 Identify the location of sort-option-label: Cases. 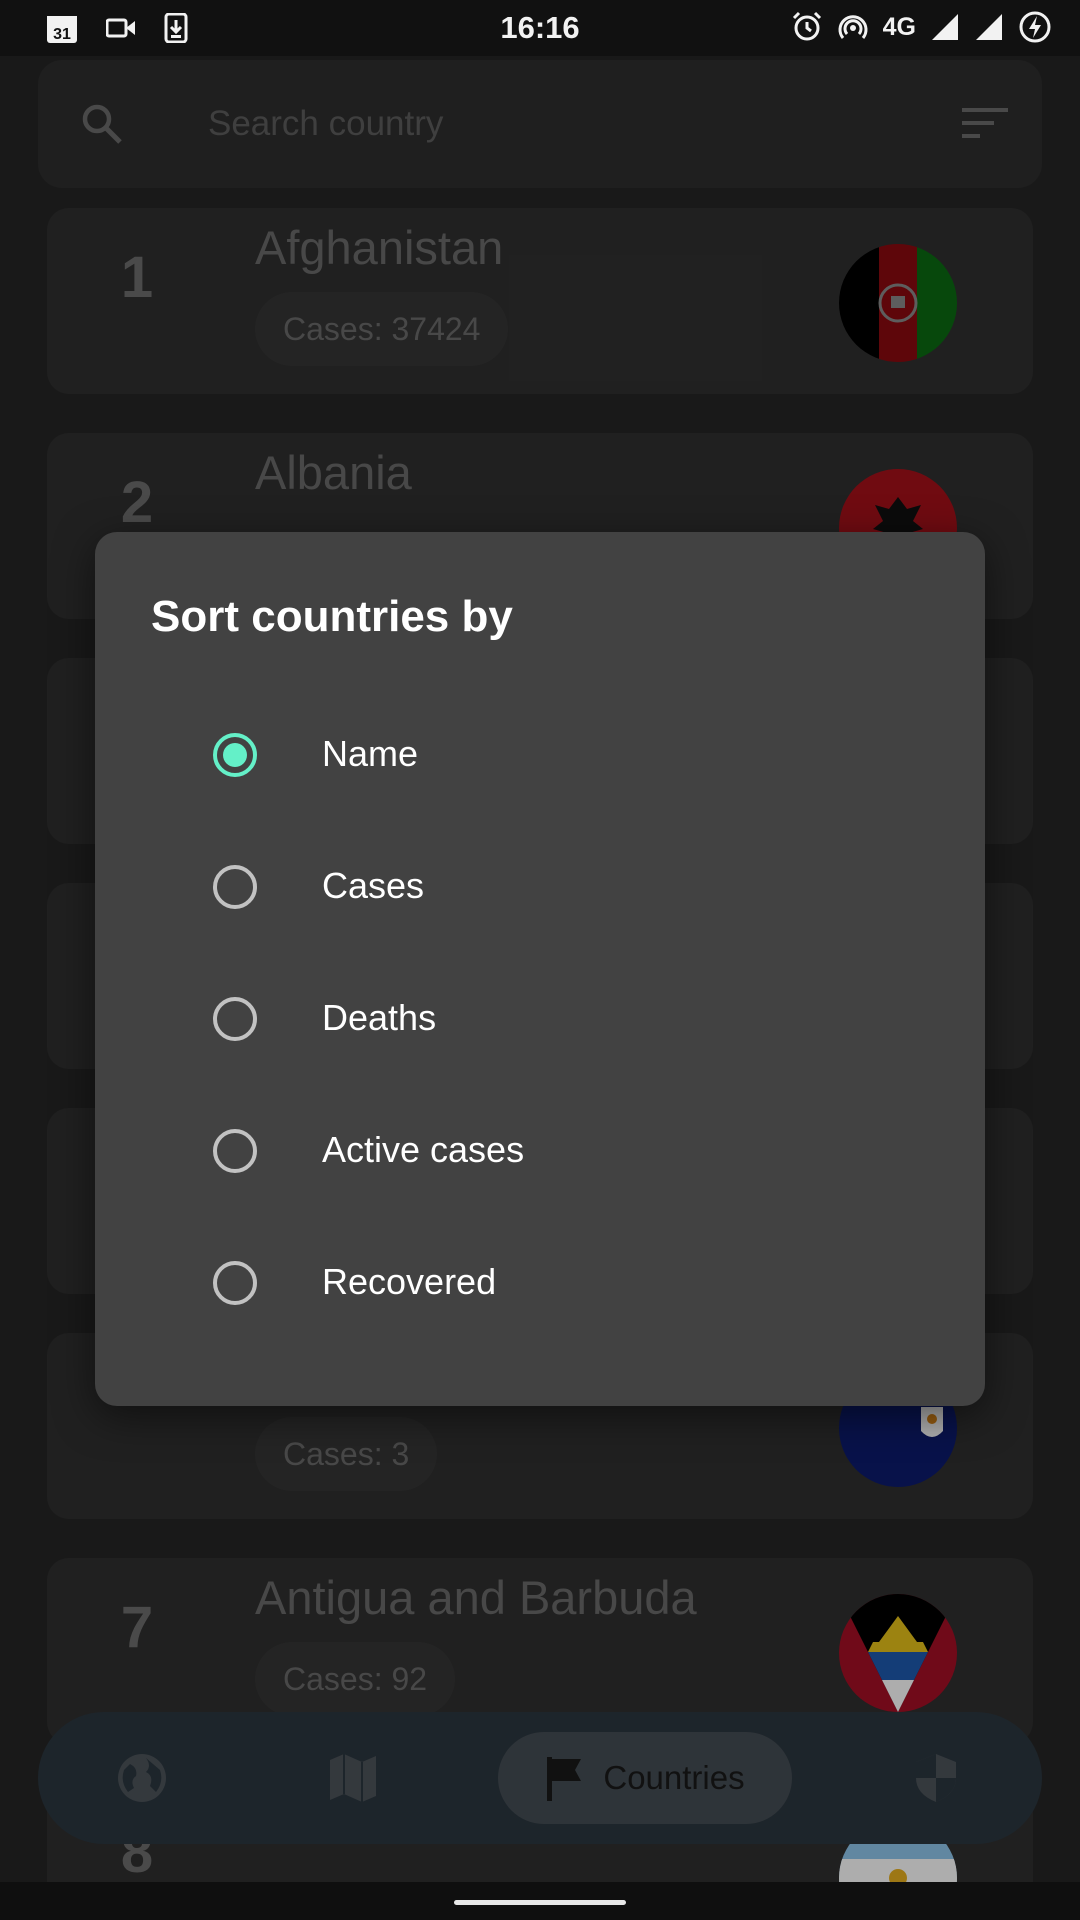
(373, 885).